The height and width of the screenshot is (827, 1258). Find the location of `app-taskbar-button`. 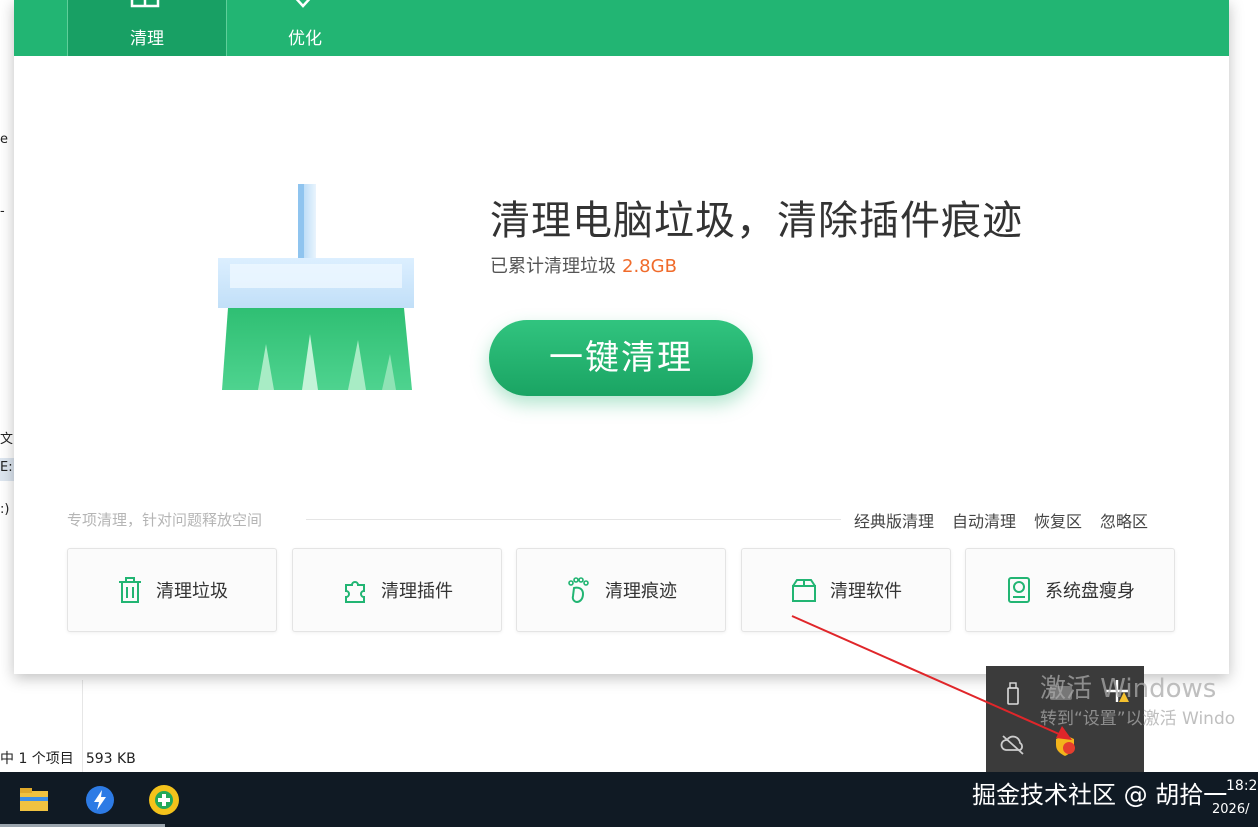

app-taskbar-button is located at coordinates (100, 800).